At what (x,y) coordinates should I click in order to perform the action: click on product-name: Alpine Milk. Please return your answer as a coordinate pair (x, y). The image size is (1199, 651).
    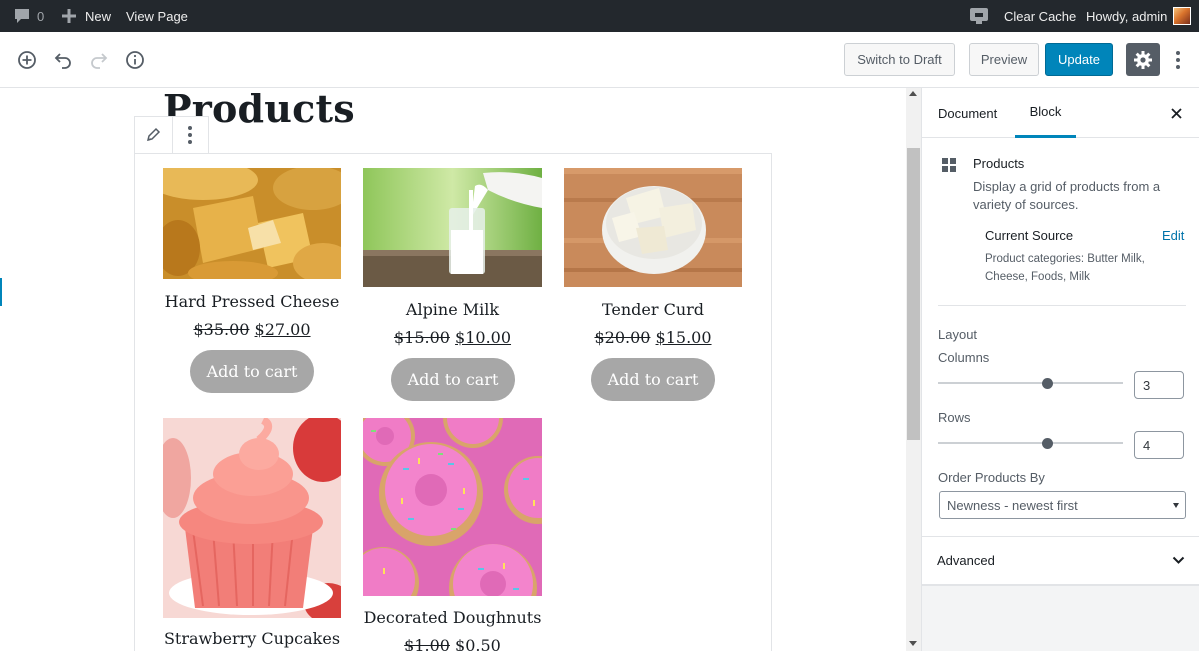
    Looking at the image, I should click on (452, 309).